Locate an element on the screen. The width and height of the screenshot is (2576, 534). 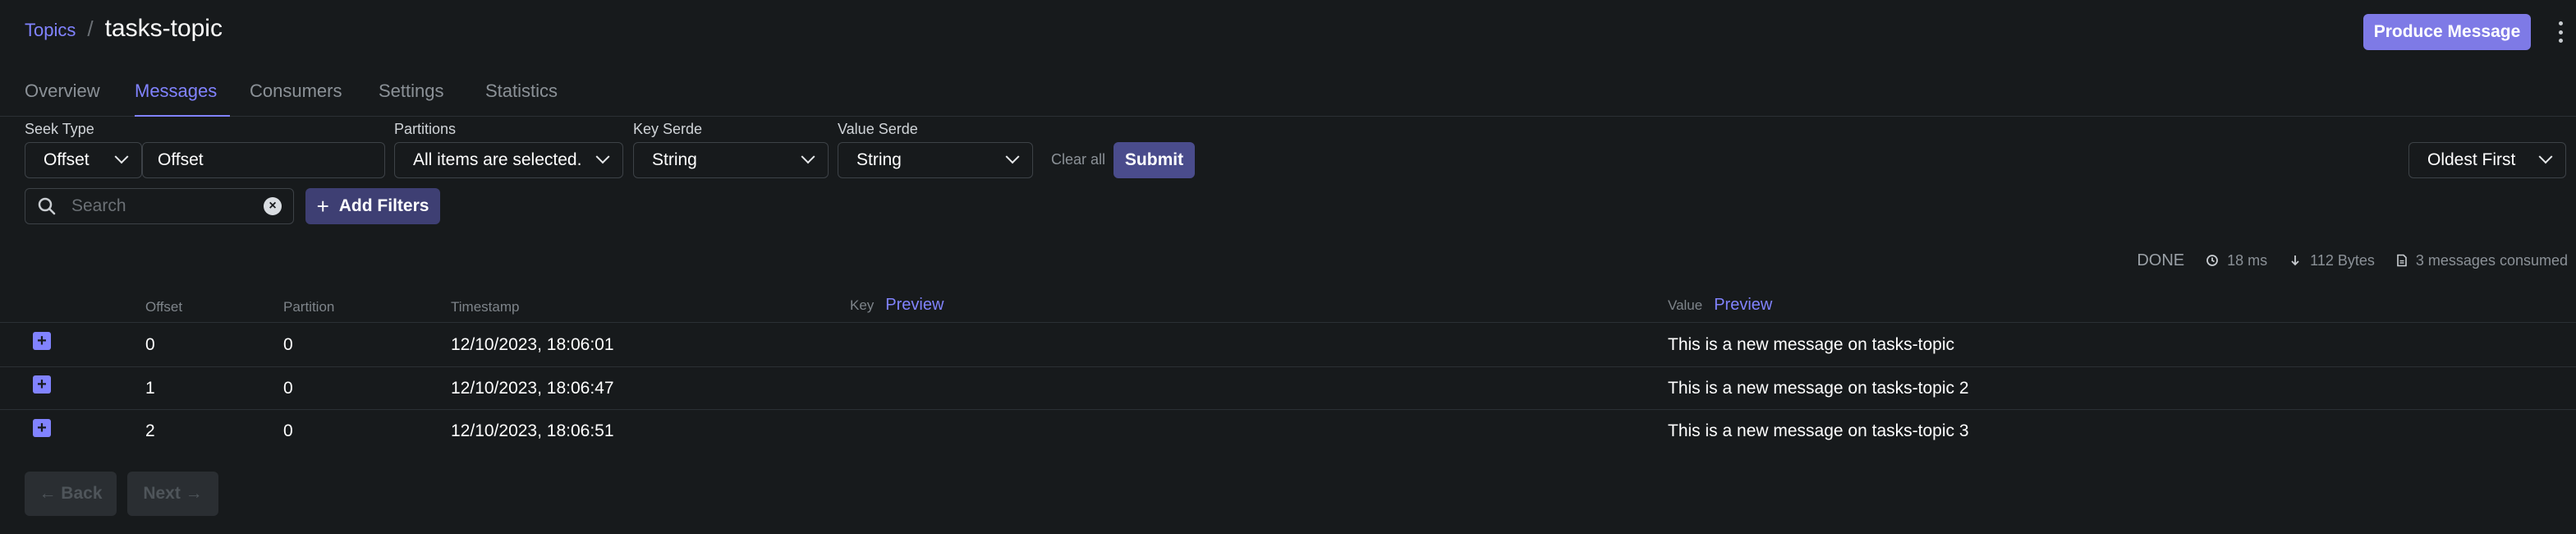
cell-timestamp: 12/10/2023, 18:06:51 is located at coordinates (532, 431).